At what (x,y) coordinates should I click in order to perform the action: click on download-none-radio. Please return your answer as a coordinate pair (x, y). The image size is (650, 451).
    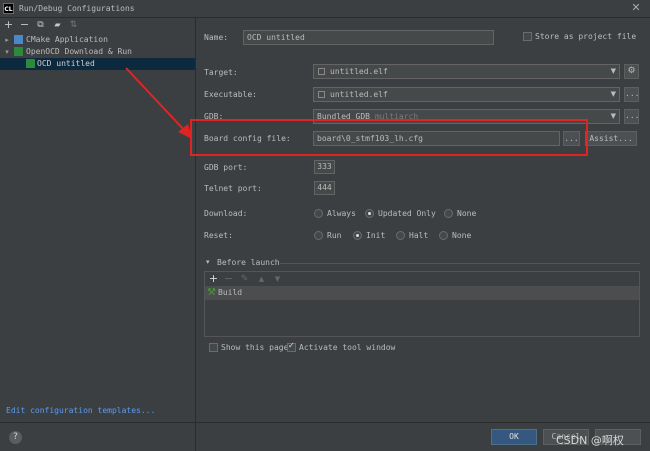
    Looking at the image, I should click on (448, 213).